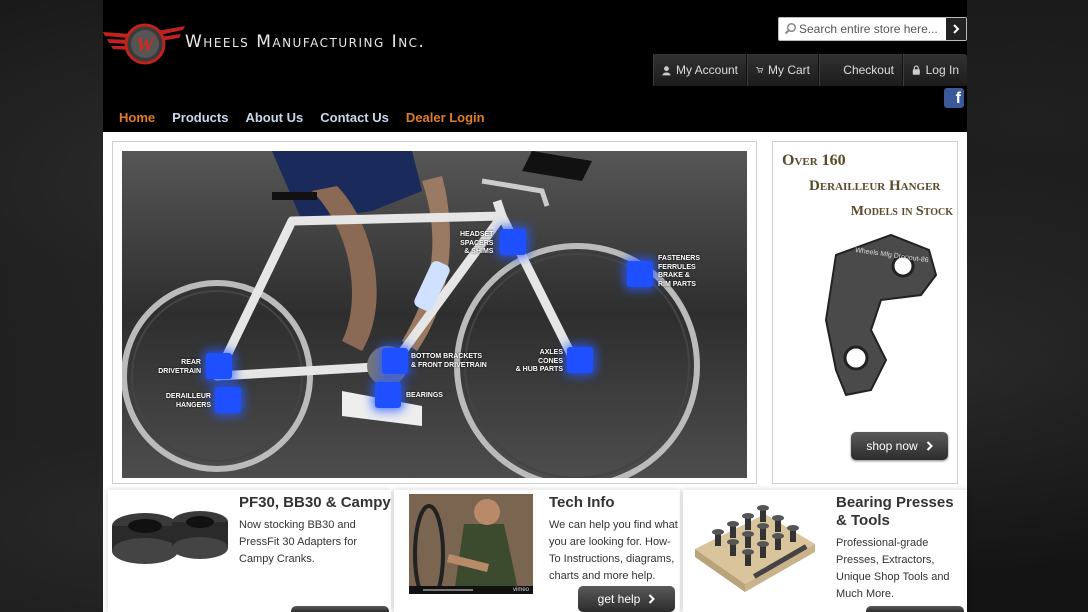  I want to click on tech-video-thumbnail: vimeo, so click(471, 544).